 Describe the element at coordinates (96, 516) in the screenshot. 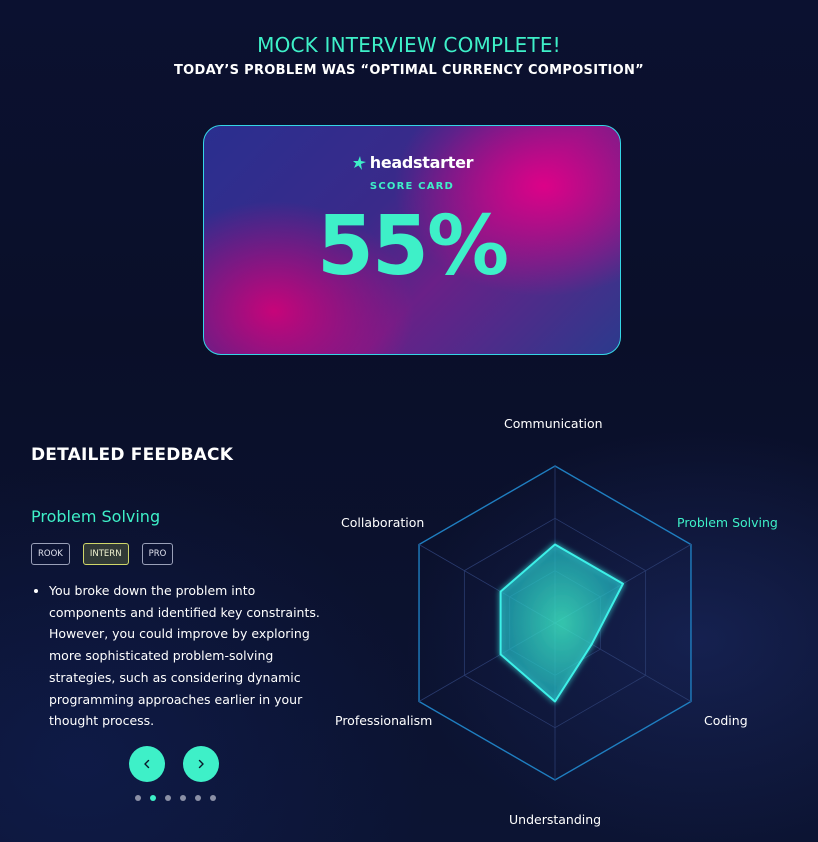

I see `feedback-category-title: Problem Solving` at that location.